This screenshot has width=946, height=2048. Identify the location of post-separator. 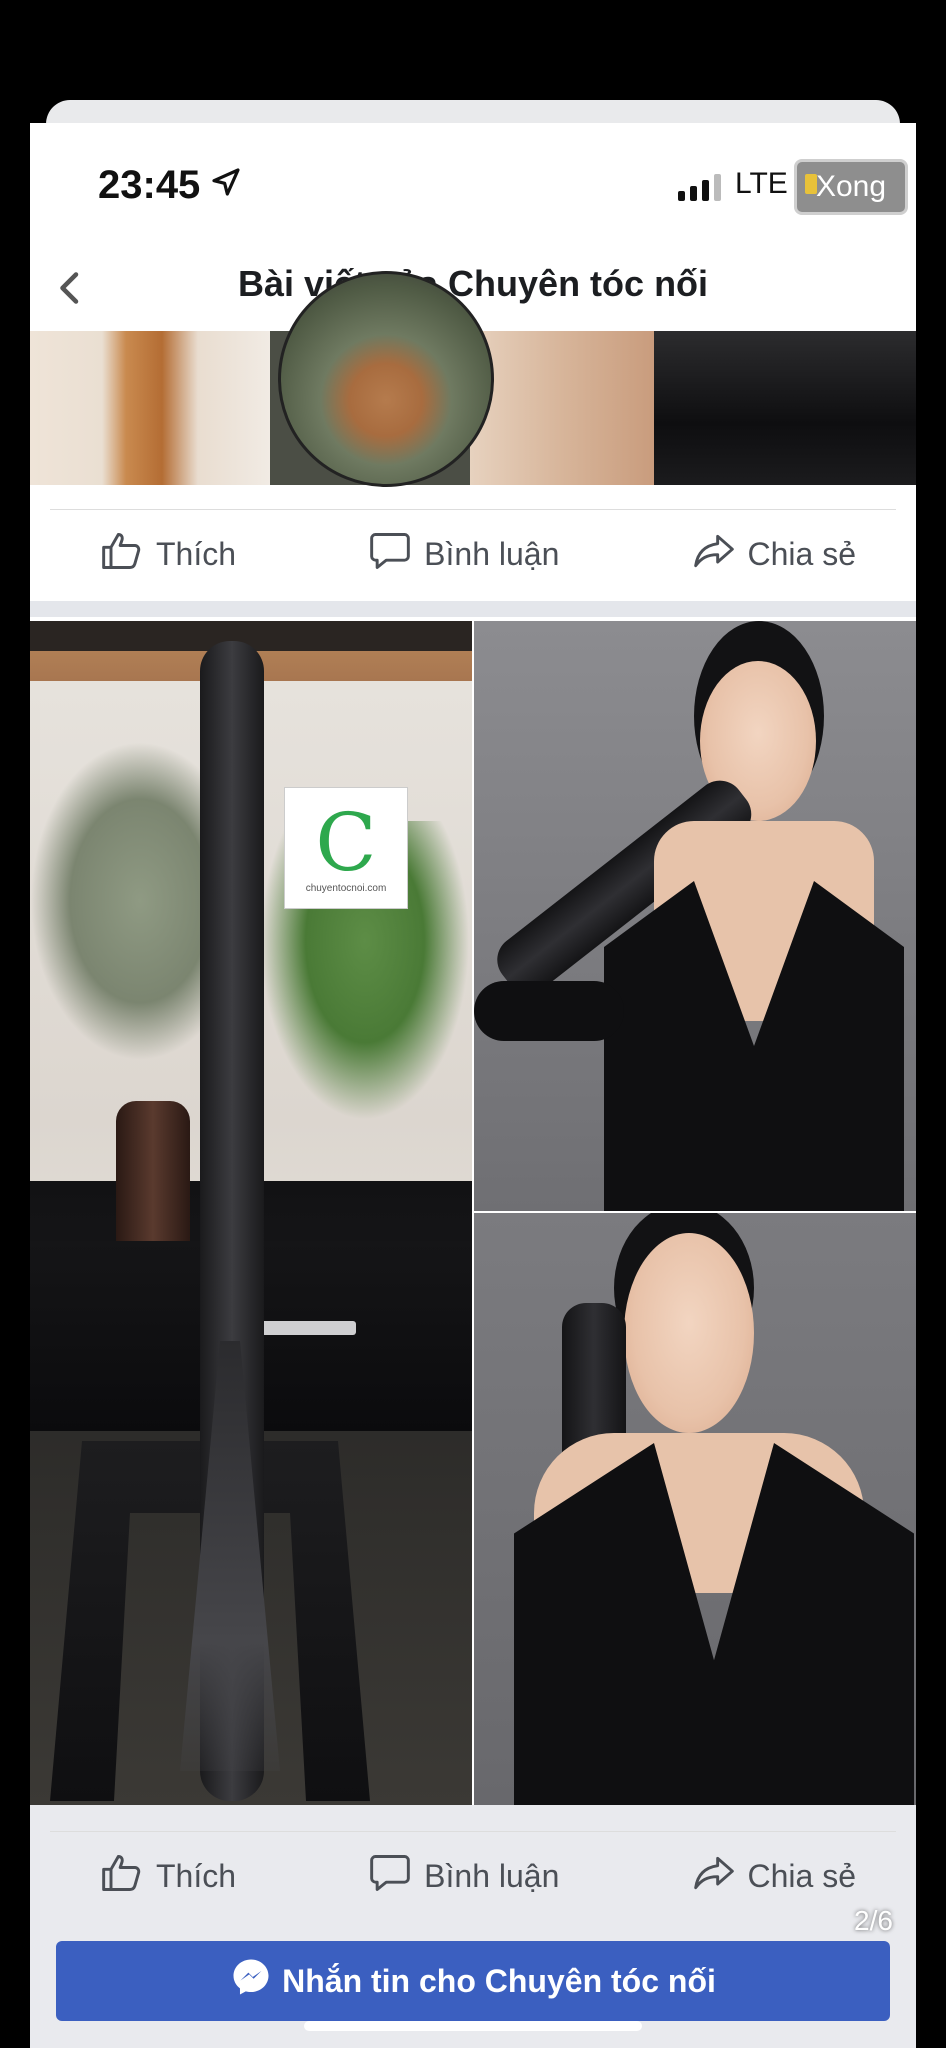
(473, 609).